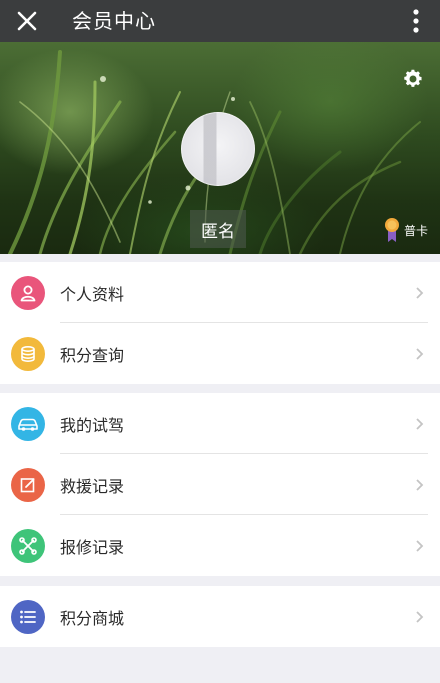  I want to click on membership-card-badge: 普卡, so click(406, 230).